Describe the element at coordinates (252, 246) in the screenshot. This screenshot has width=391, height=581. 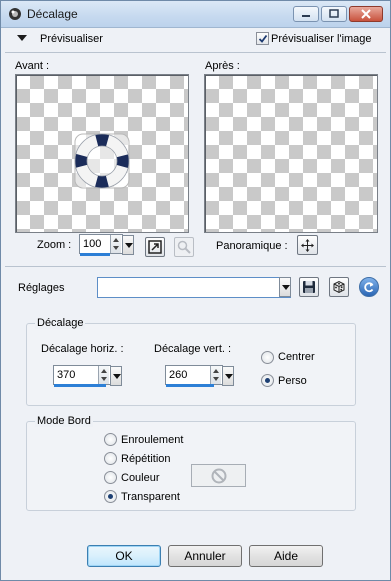
I see `pan-label: Panoramique :` at that location.